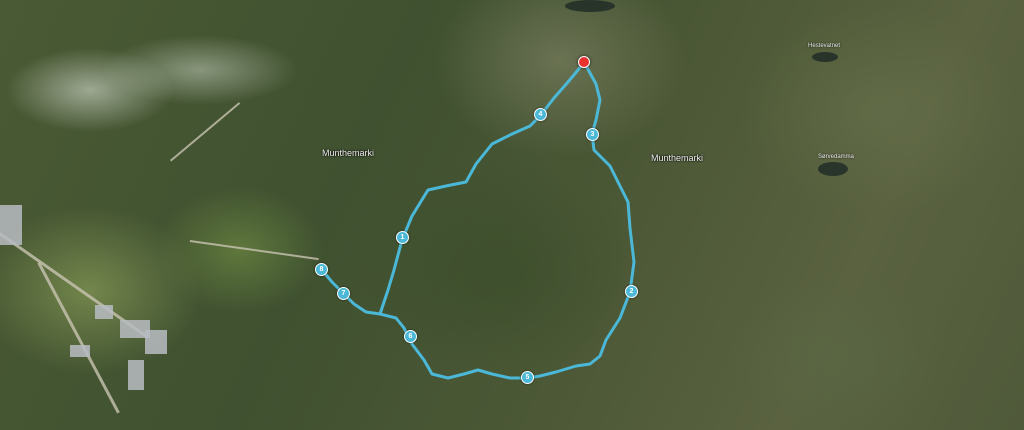 The width and height of the screenshot is (1024, 430). Describe the element at coordinates (631, 291) in the screenshot. I see `route-marker-2: 2` at that location.